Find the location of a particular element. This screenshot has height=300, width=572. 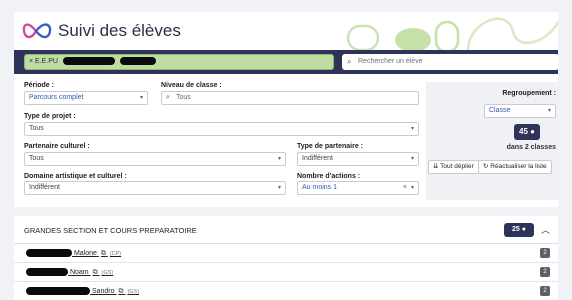

student-name: Malone is located at coordinates (85, 253).